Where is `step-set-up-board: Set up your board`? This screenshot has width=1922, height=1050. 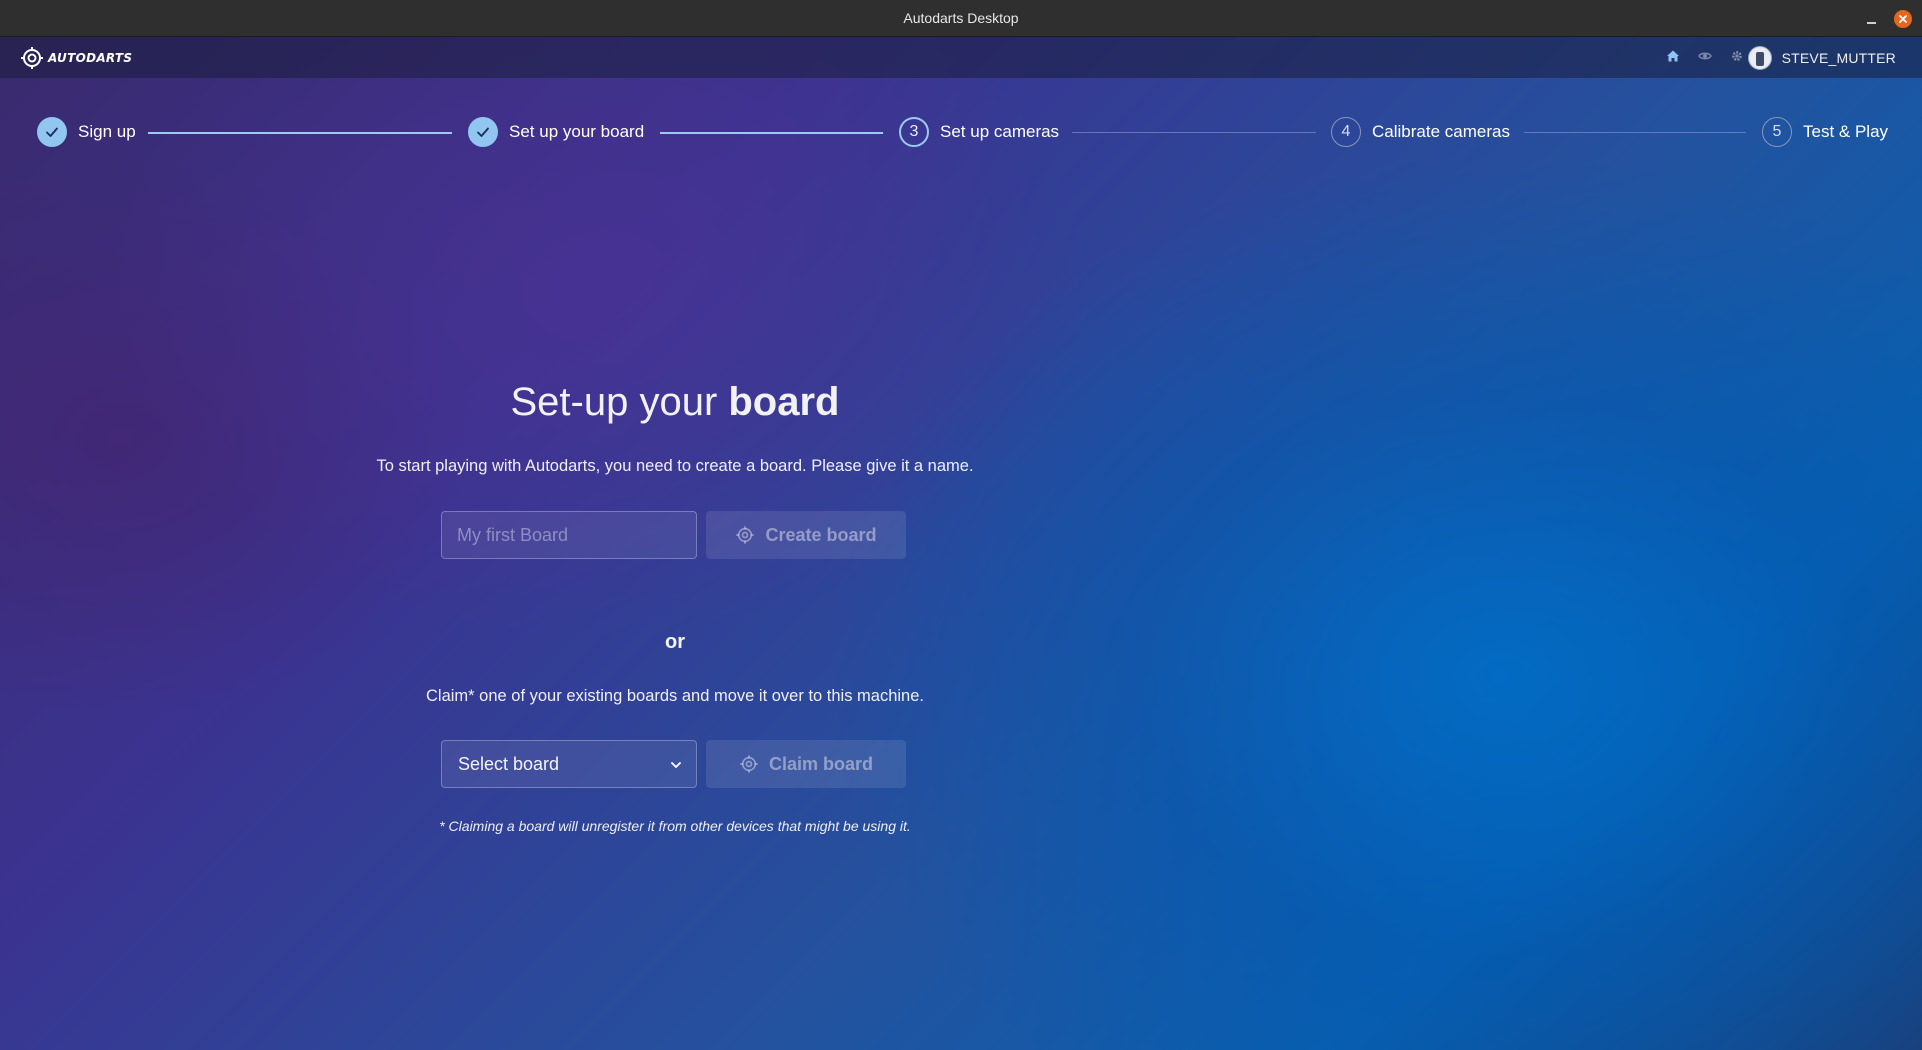 step-set-up-board: Set up your board is located at coordinates (556, 132).